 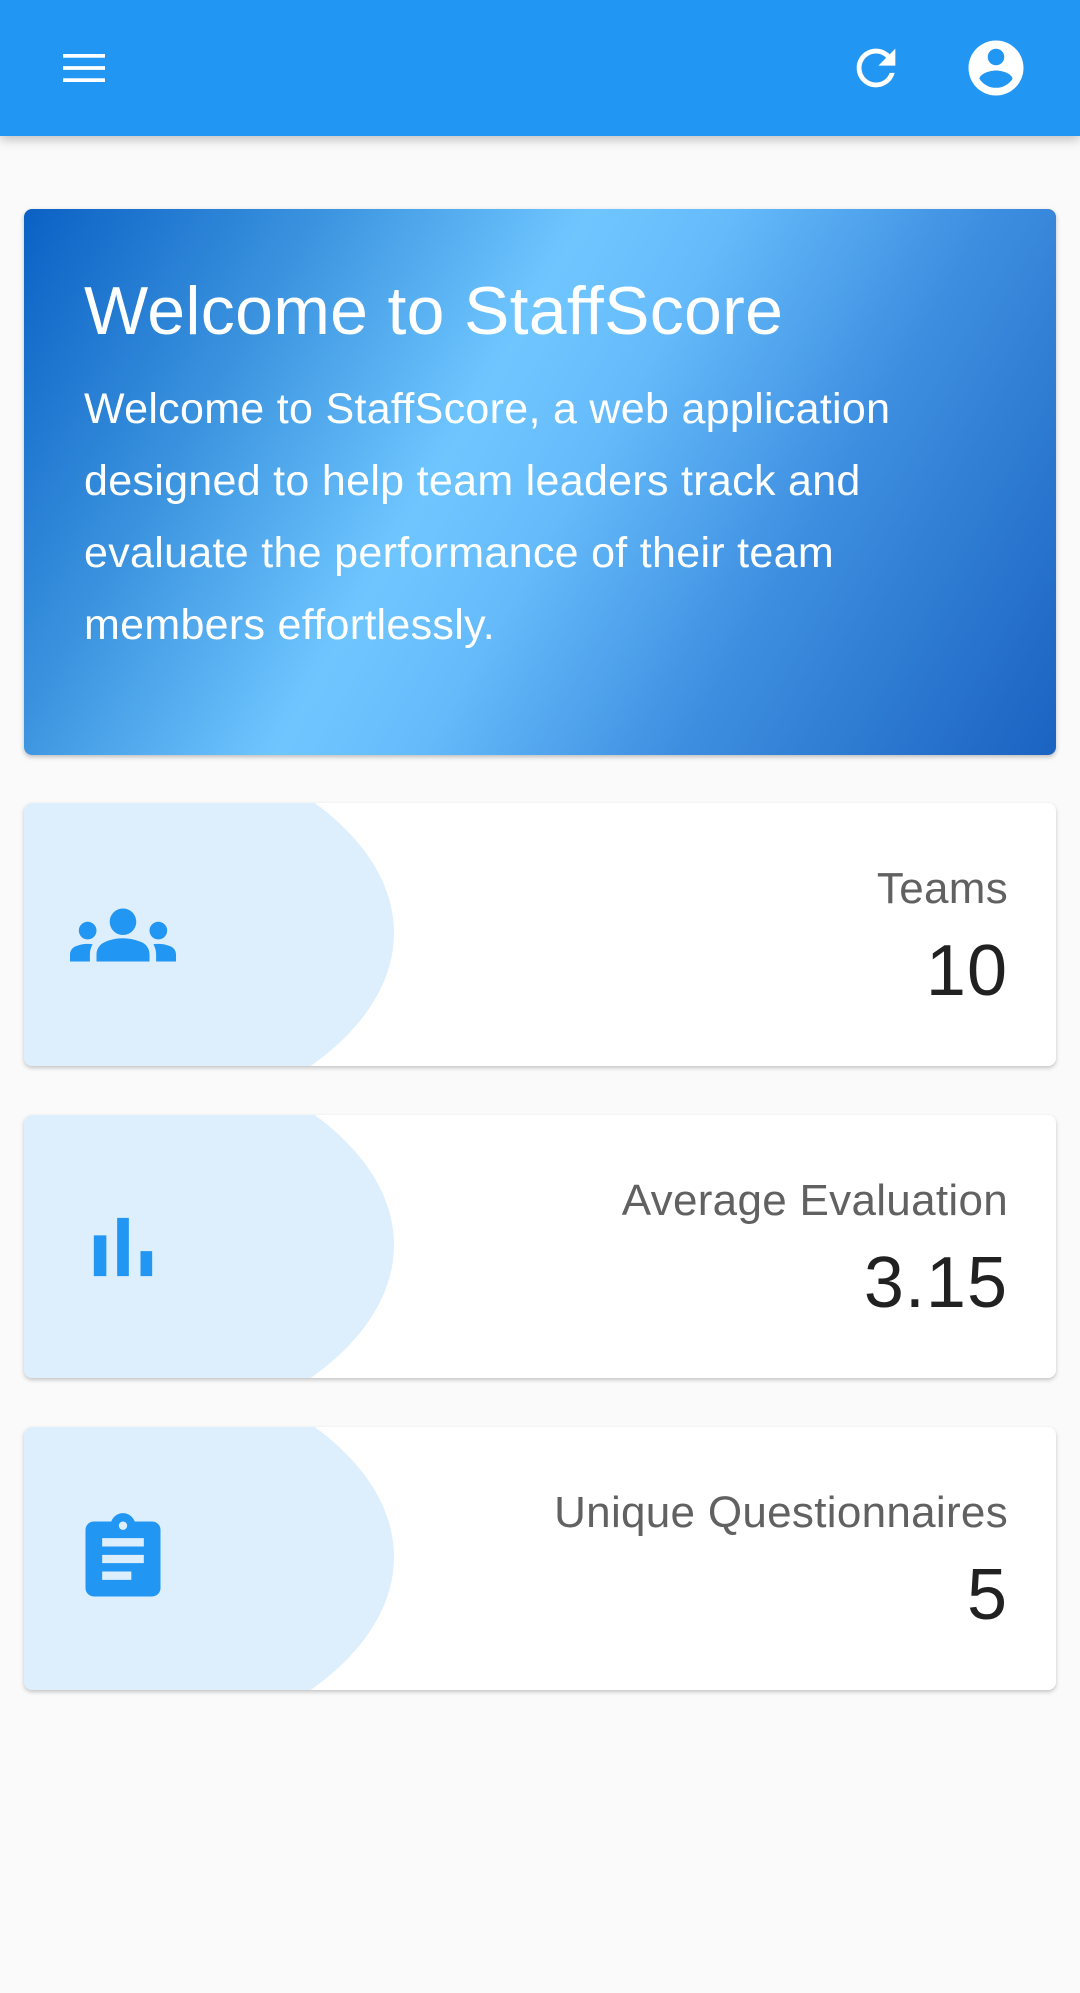 I want to click on unique-questionnaires-value: 5, so click(x=987, y=1595).